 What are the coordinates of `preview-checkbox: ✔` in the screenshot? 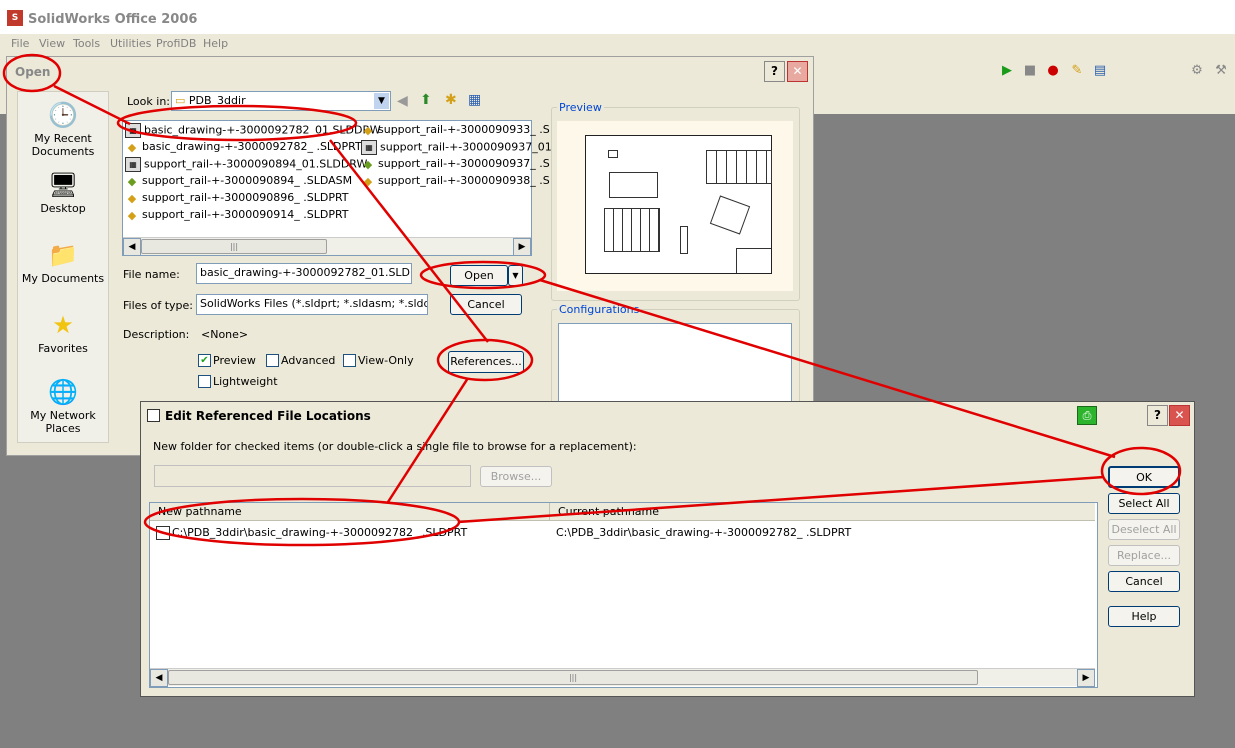 It's located at (204, 360).